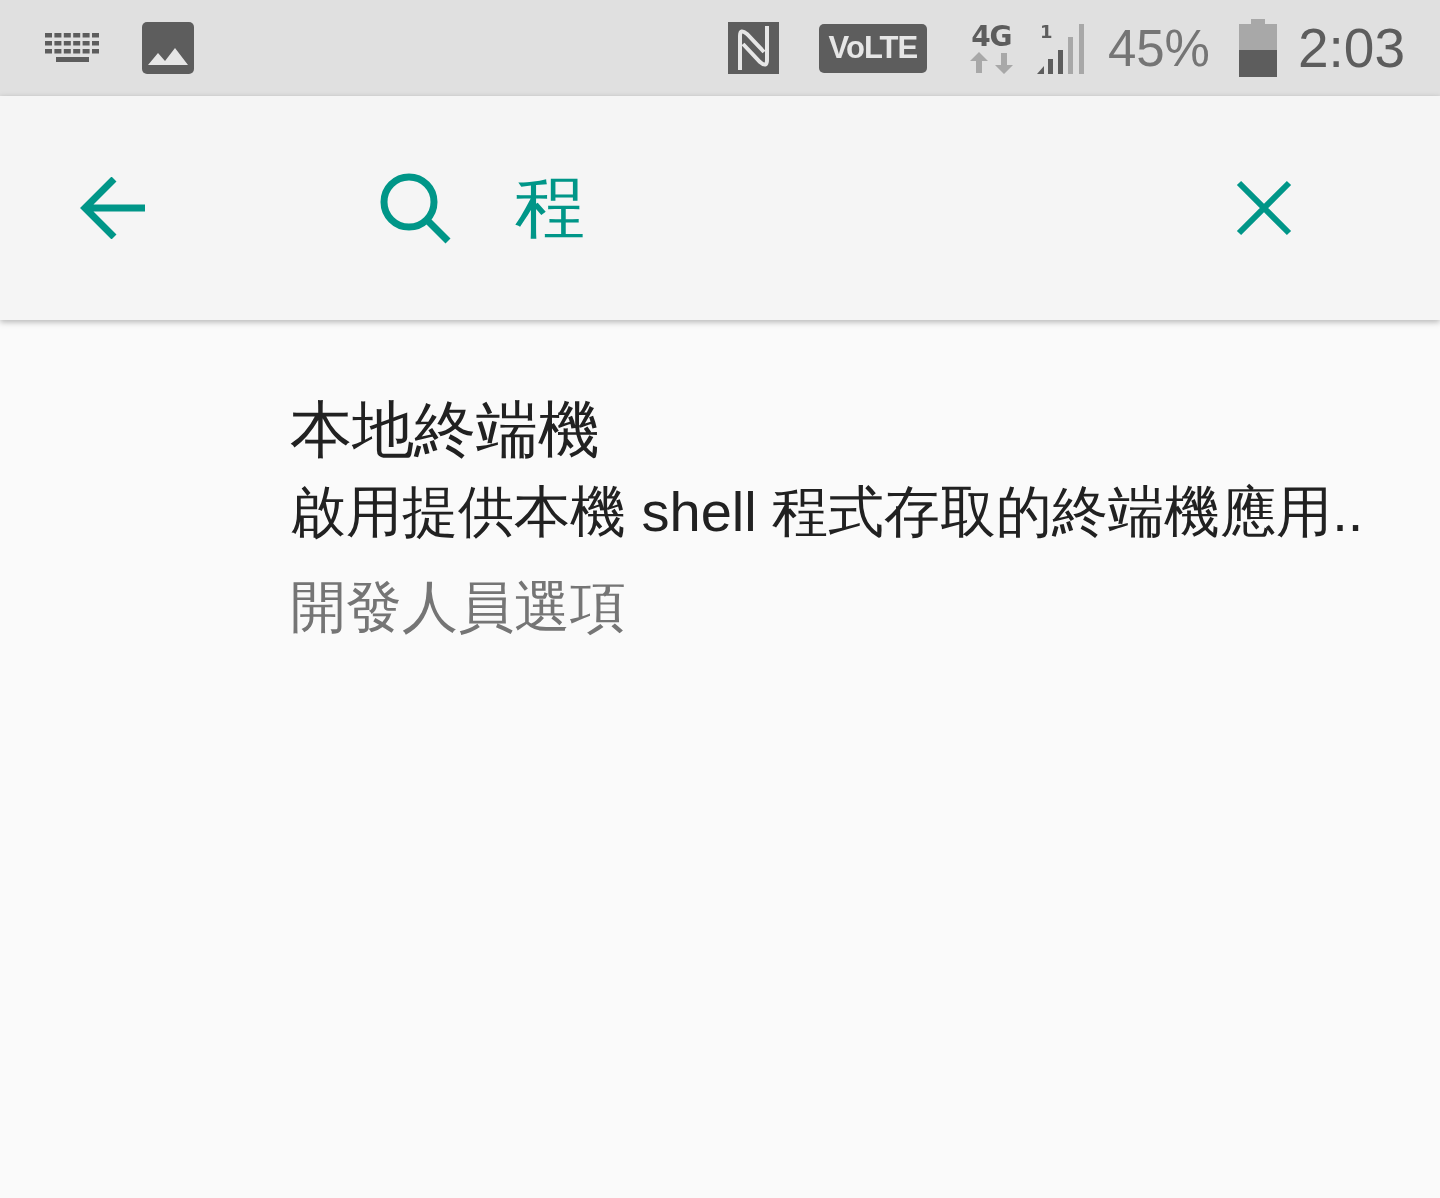 Image resolution: width=1440 pixels, height=1198 pixels. I want to click on signal-icon, so click(1061, 48).